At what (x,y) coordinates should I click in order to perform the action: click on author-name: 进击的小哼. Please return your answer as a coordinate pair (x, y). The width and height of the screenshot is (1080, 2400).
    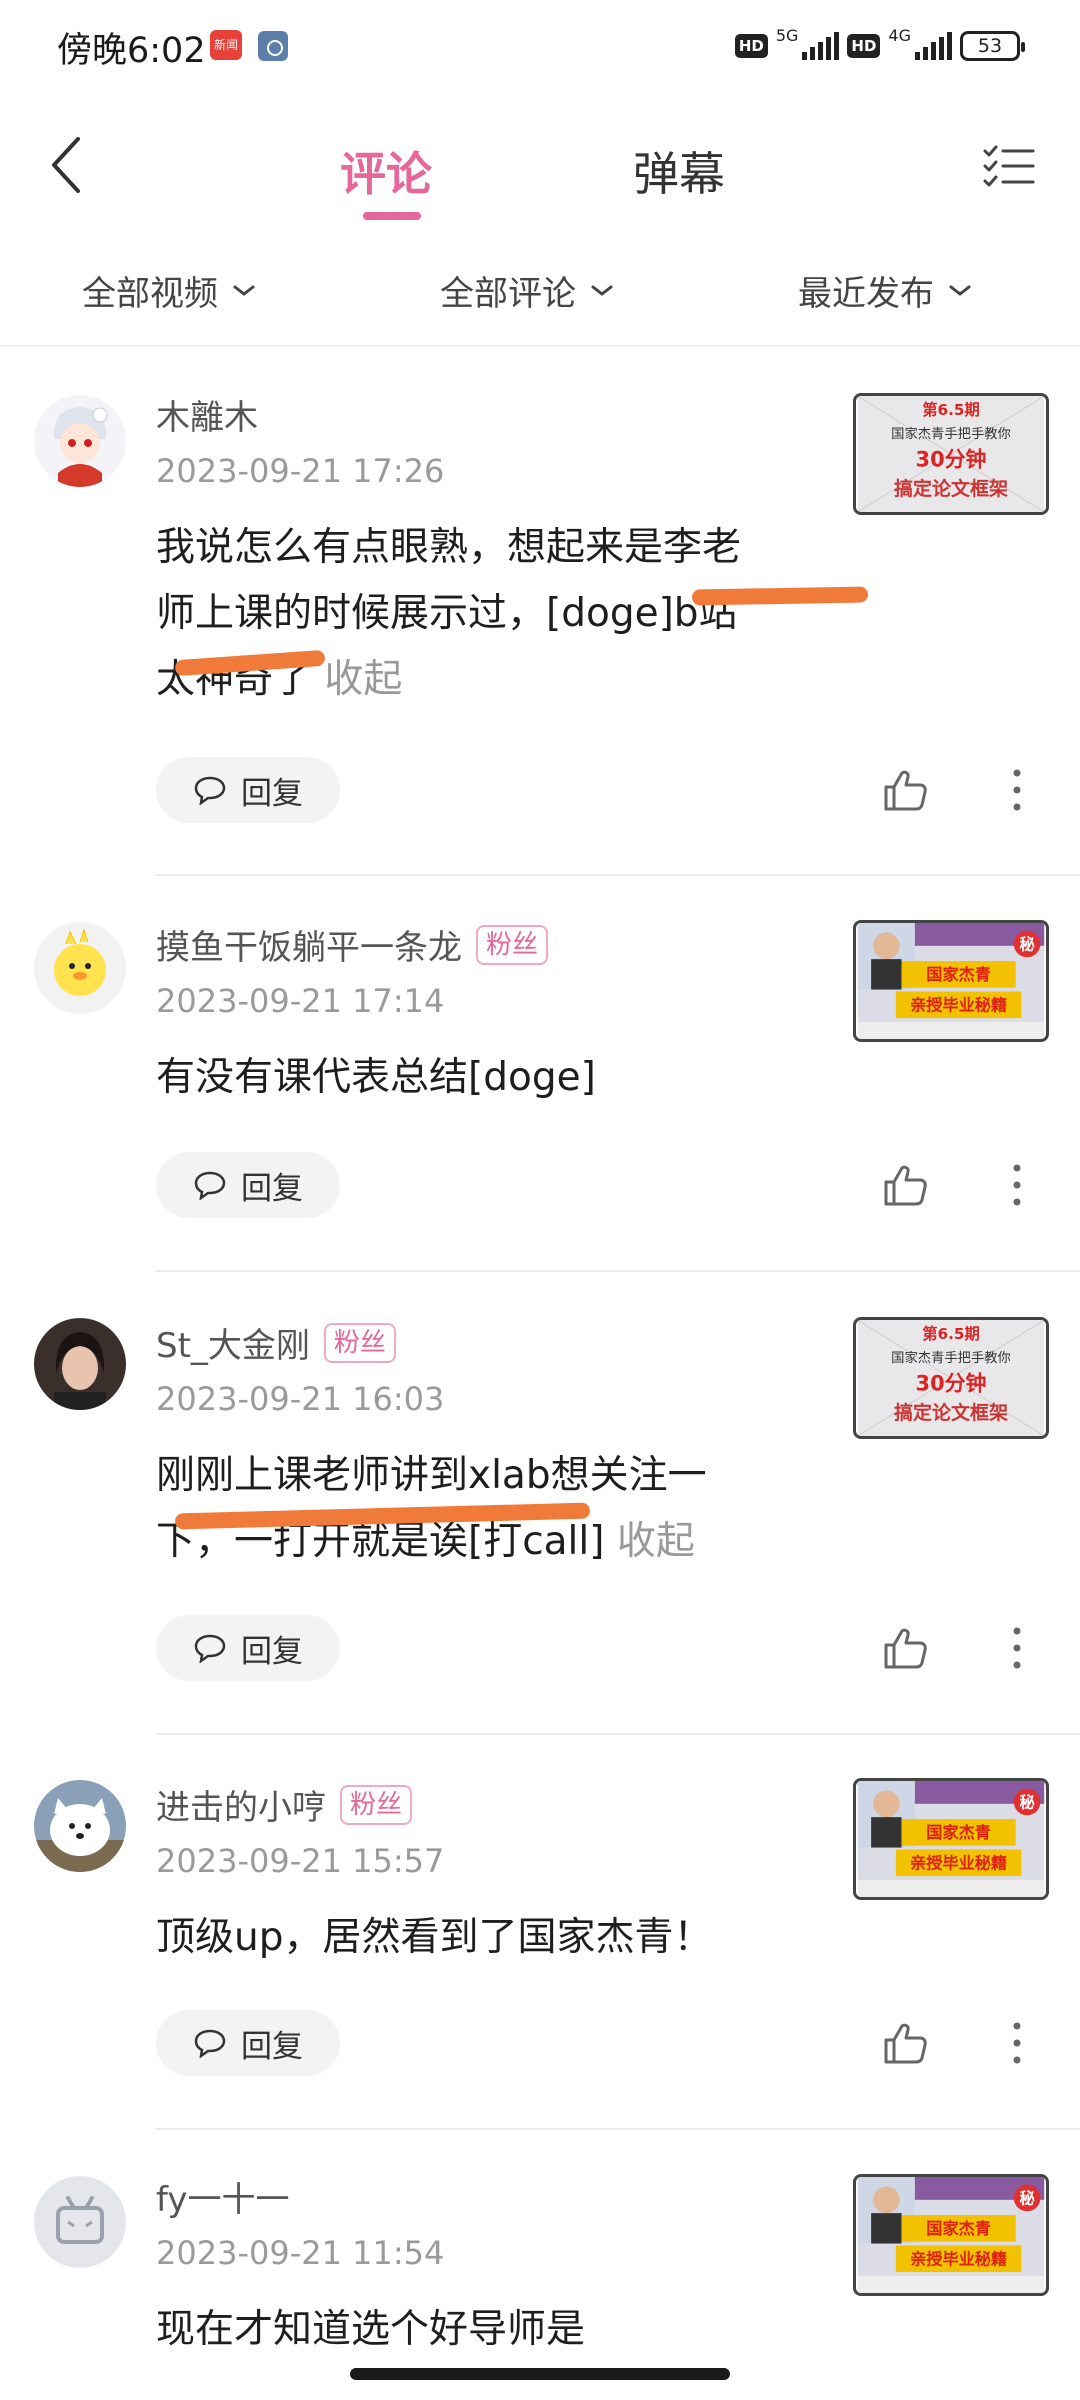
    Looking at the image, I should click on (241, 1808).